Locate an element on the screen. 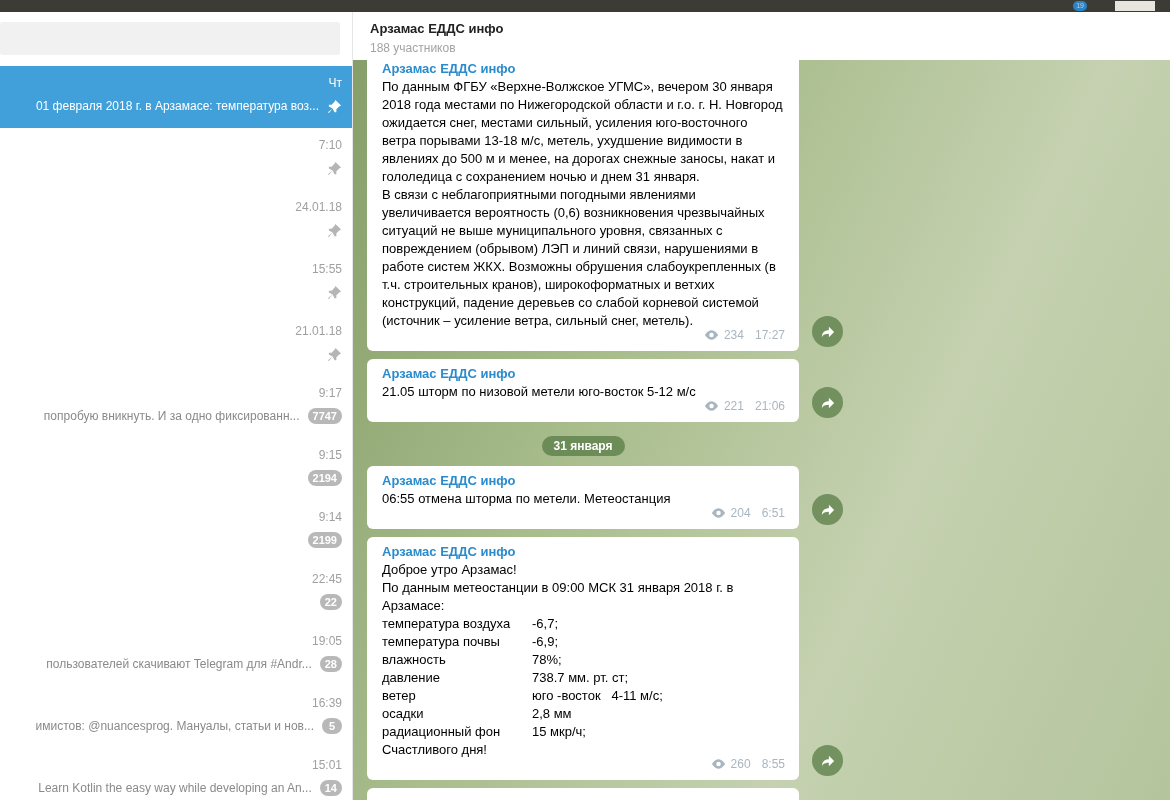  unread-count: 22 is located at coordinates (330, 602).